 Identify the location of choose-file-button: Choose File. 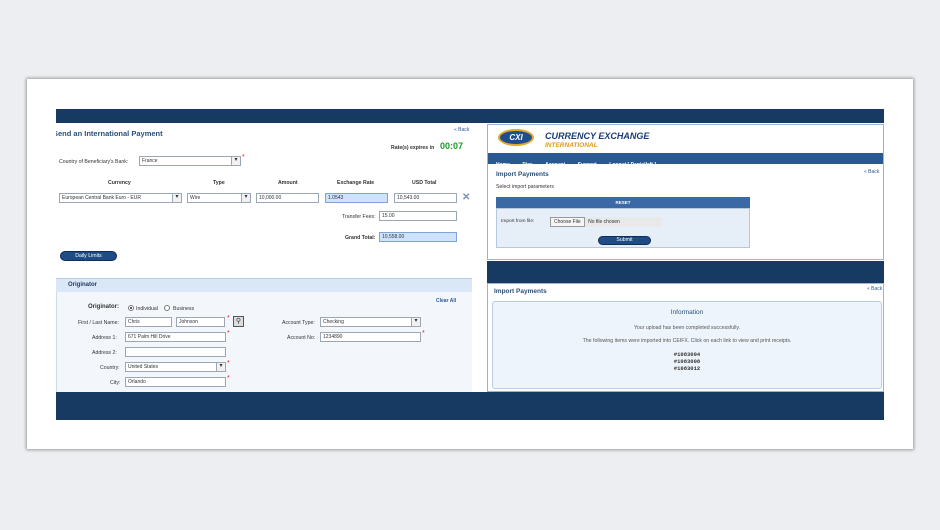
(567, 222).